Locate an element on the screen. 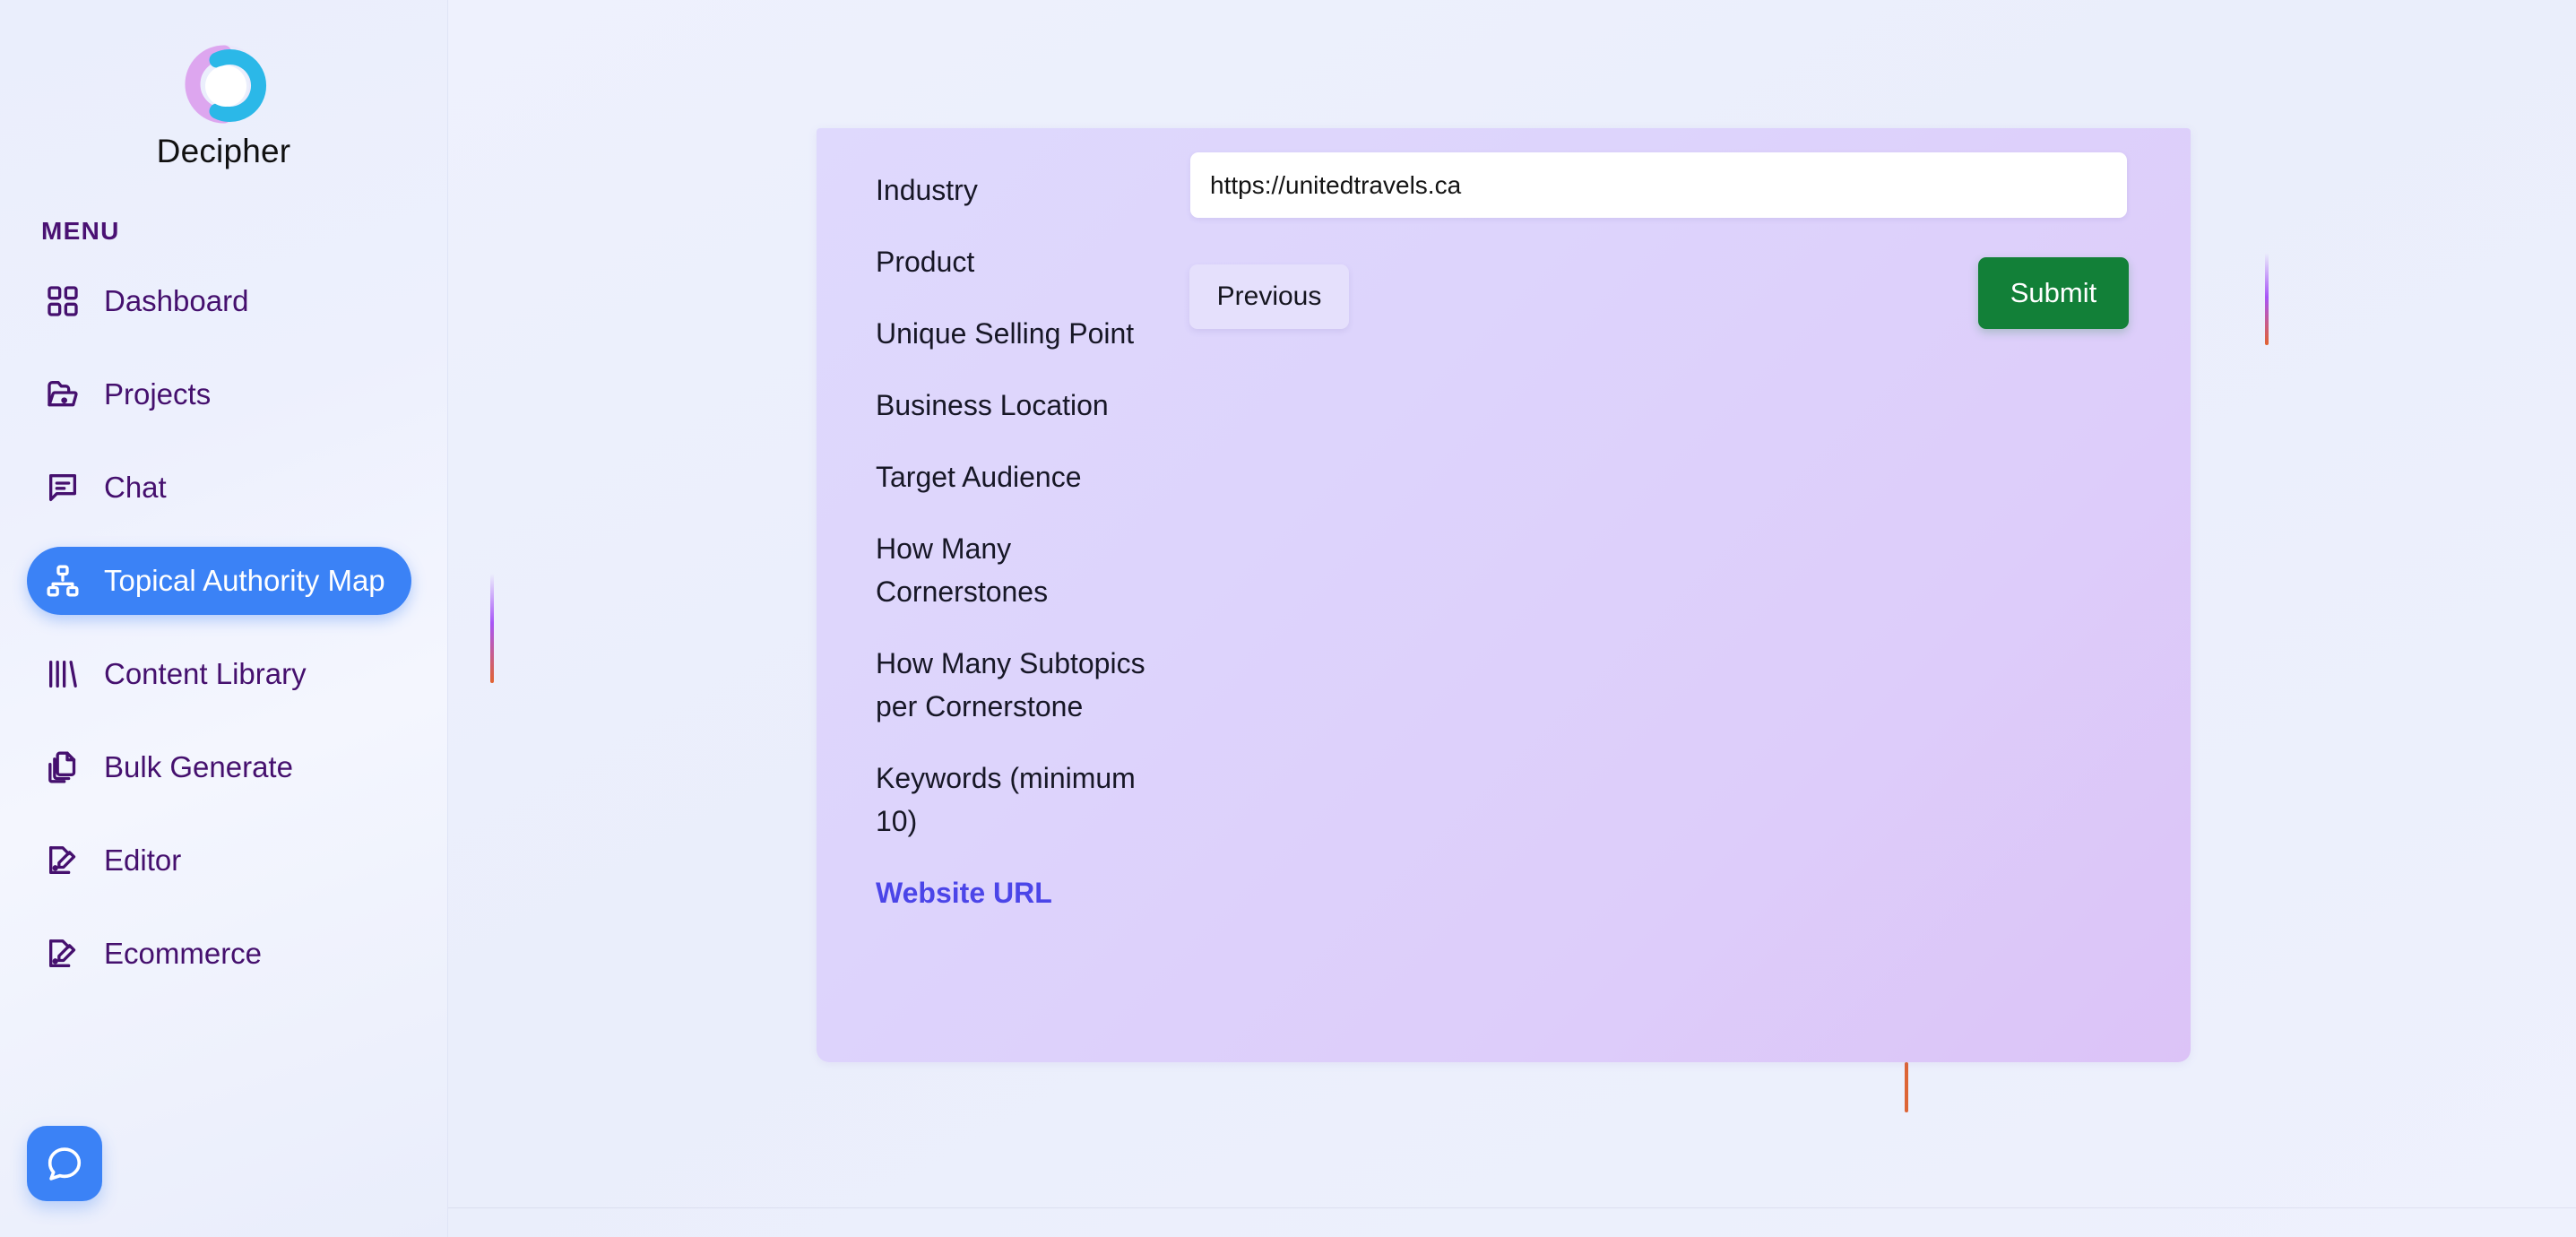 This screenshot has width=2576, height=1237. chat-support-button is located at coordinates (64, 1163).